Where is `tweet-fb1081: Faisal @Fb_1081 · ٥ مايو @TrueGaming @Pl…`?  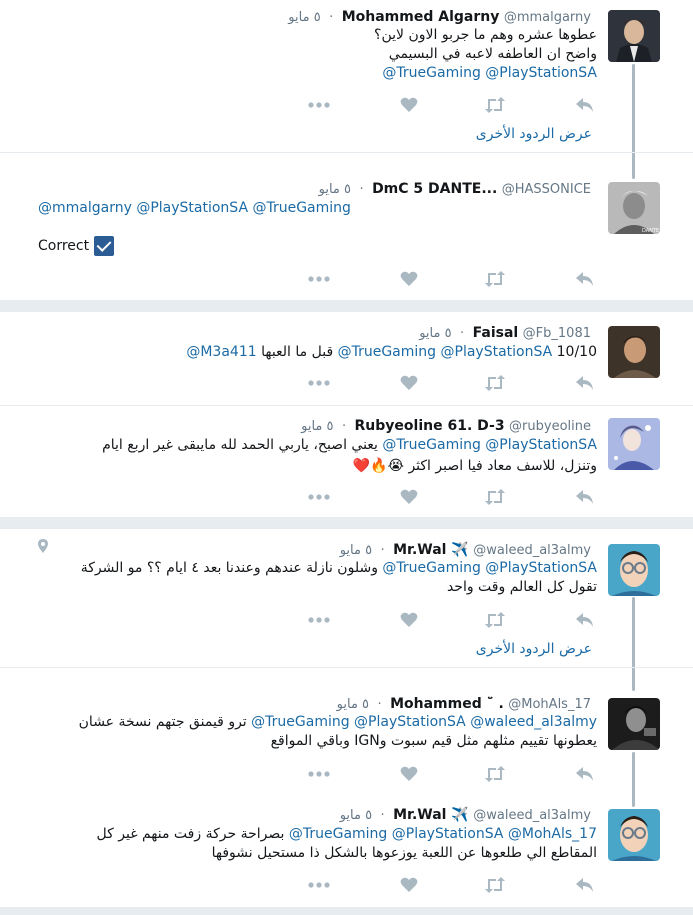 tweet-fb1081: Faisal @Fb_1081 · ٥ مايو @TrueGaming @Pl… is located at coordinates (346, 358).